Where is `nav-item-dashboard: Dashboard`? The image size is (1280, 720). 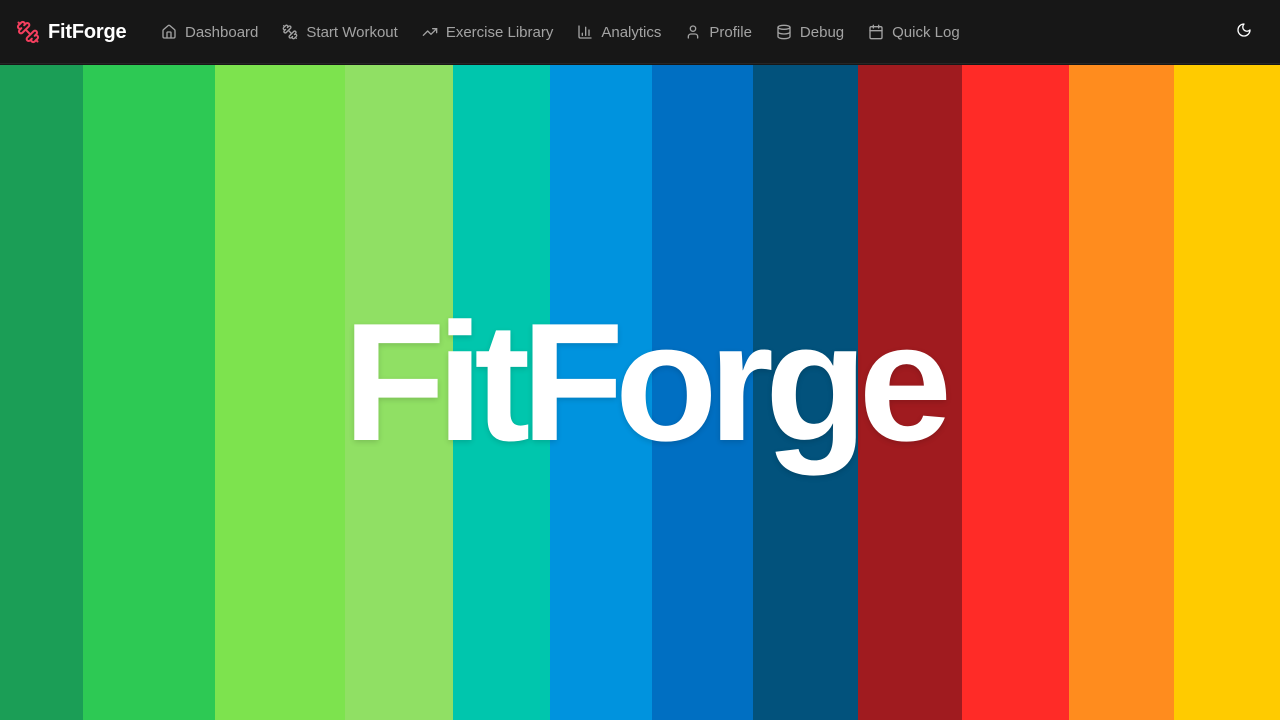
nav-item-dashboard: Dashboard is located at coordinates (209, 32).